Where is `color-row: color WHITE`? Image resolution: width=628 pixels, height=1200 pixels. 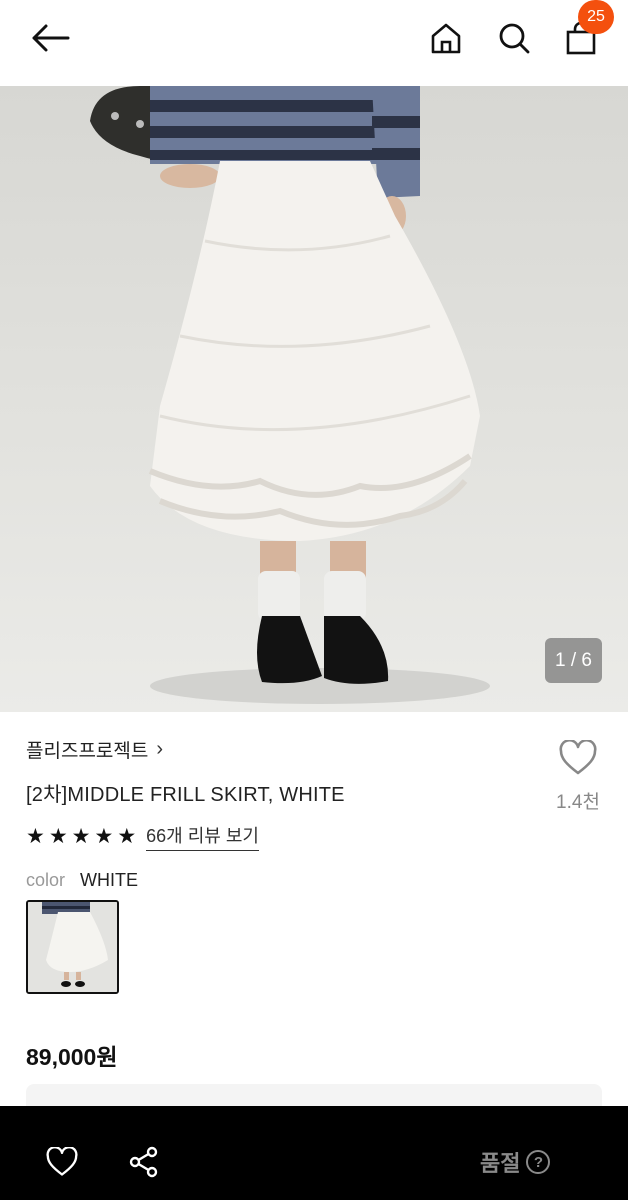 color-row: color WHITE is located at coordinates (82, 880).